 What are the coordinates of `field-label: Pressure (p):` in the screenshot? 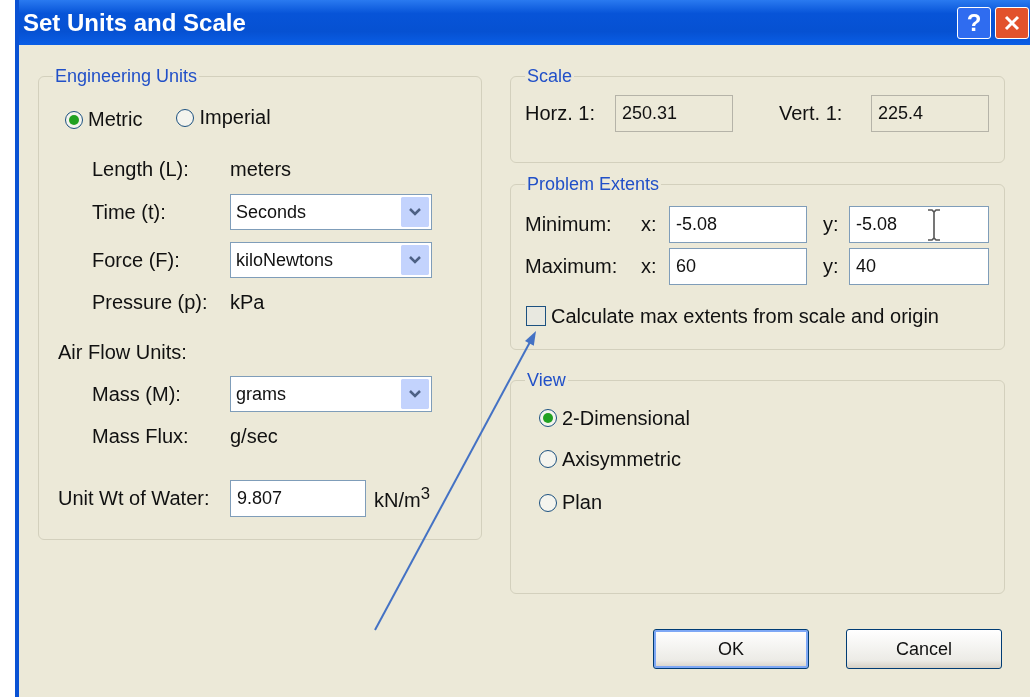 It's located at (150, 302).